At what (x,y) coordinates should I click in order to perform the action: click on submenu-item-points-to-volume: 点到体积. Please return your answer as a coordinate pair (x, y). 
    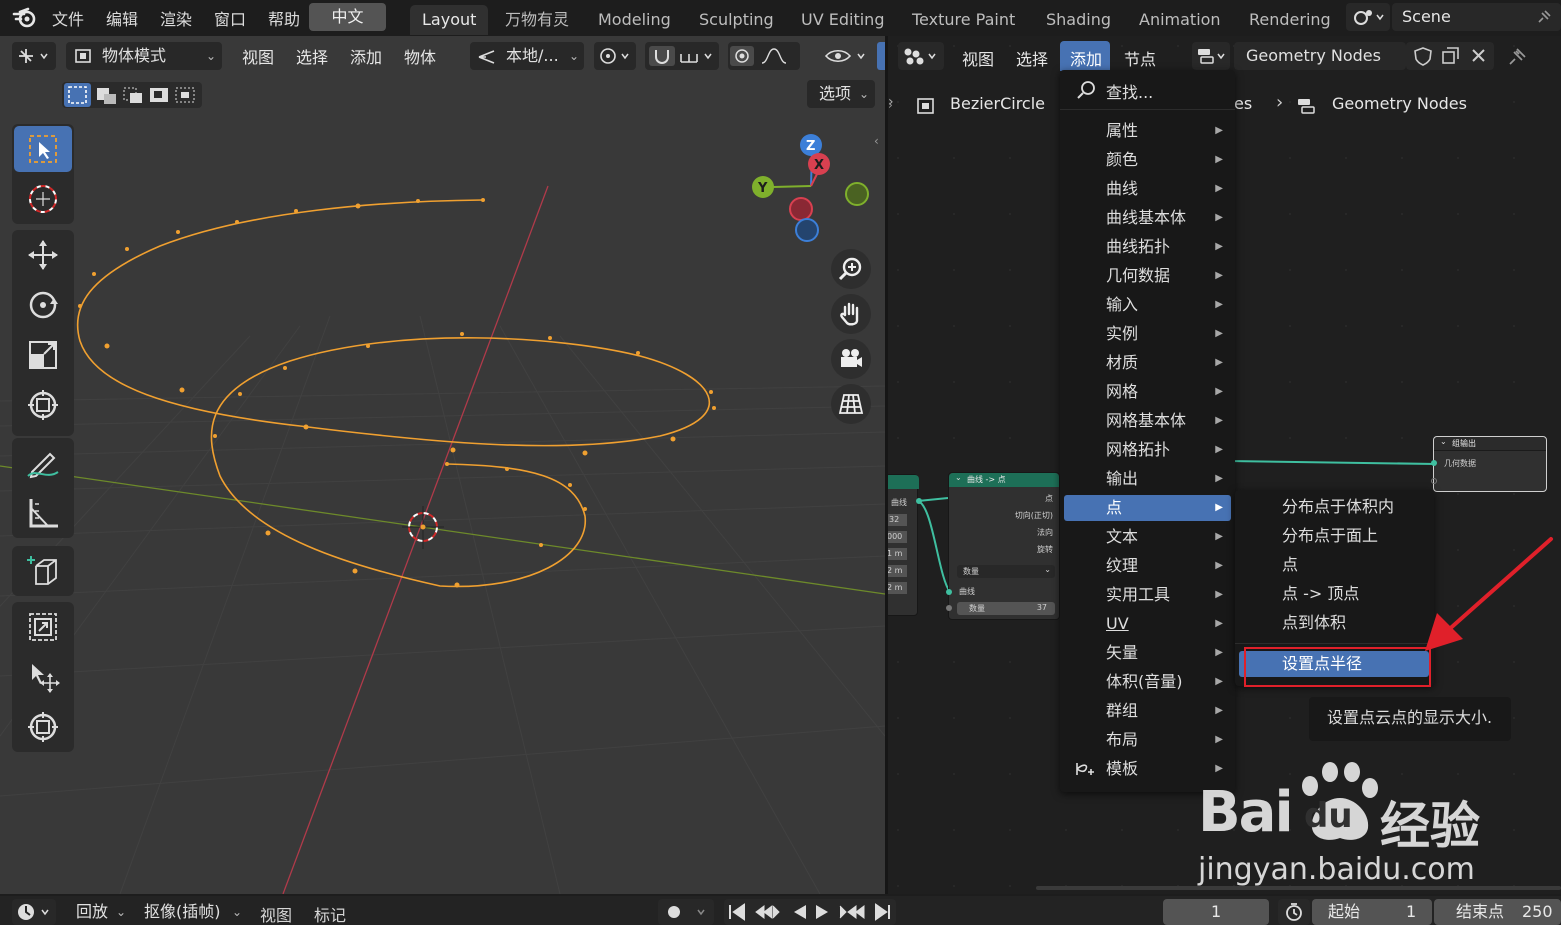
    Looking at the image, I should click on (1334, 623).